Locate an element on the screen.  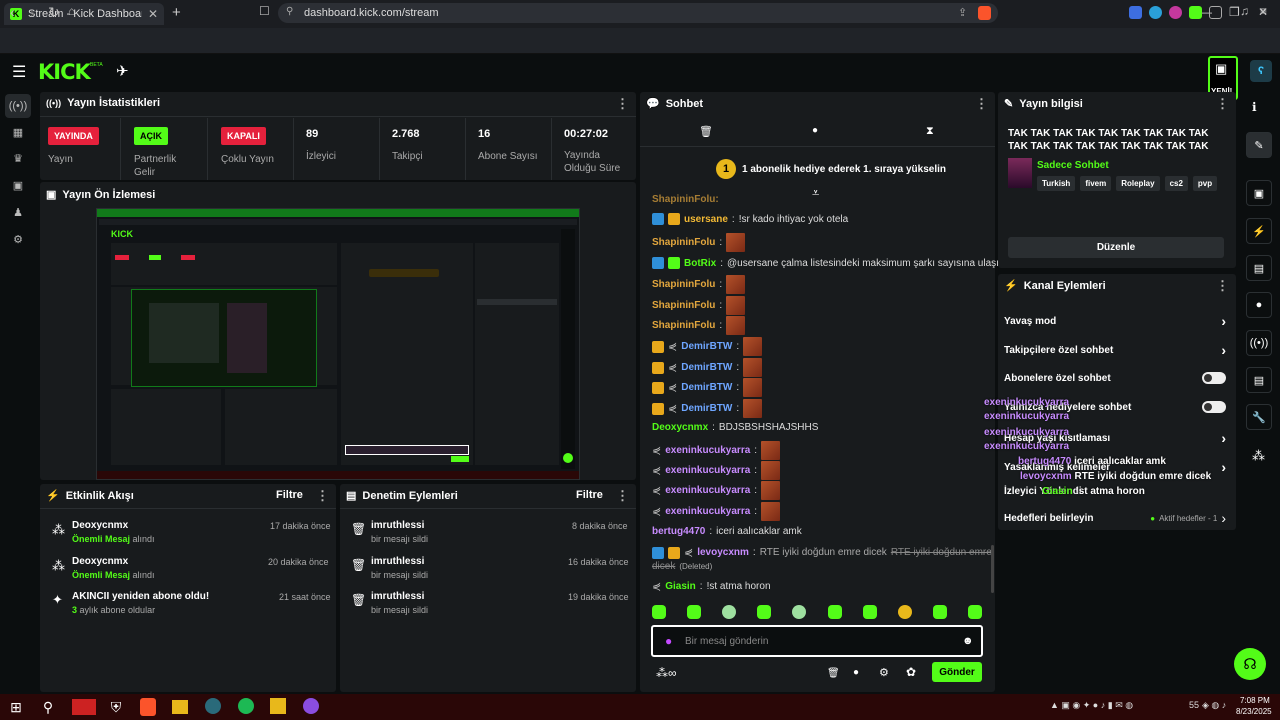
nav-analytics-icon: ▦ is located at coordinates (18, 132).